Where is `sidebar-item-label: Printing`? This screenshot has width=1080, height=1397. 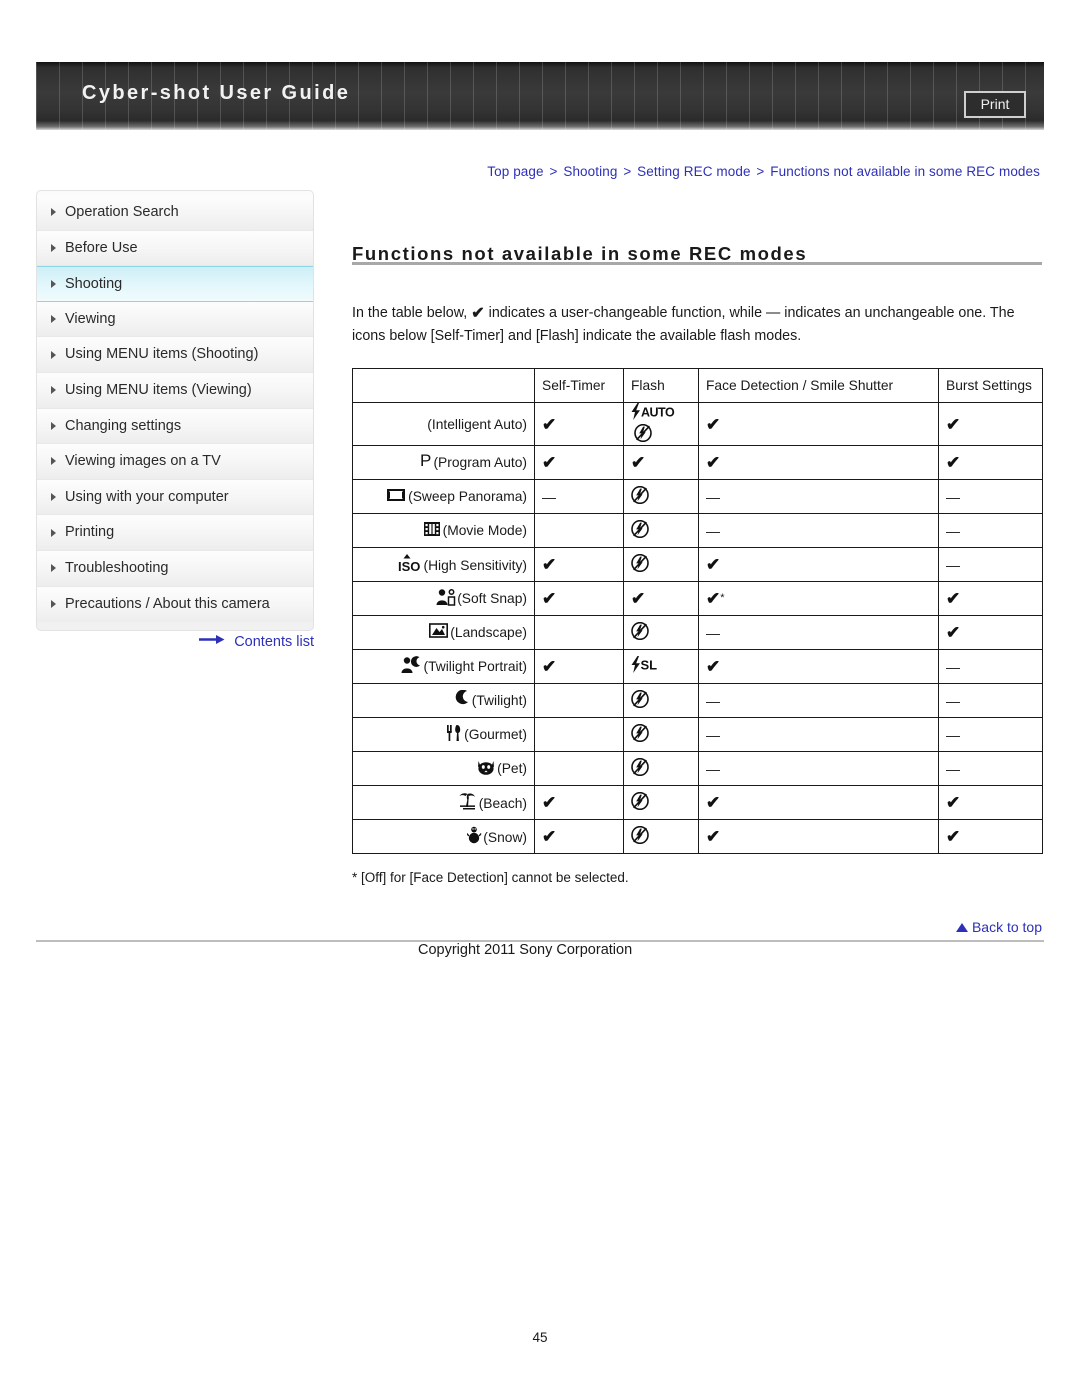 sidebar-item-label: Printing is located at coordinates (90, 532).